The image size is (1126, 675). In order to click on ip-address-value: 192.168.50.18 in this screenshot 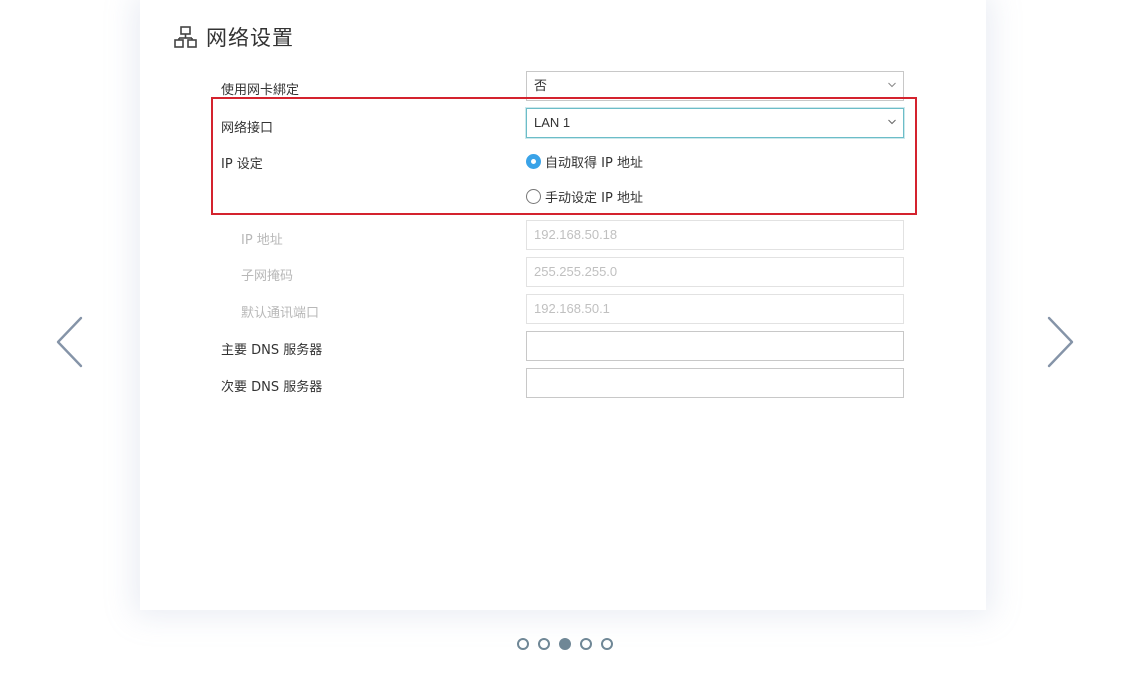, I will do `click(576, 234)`.